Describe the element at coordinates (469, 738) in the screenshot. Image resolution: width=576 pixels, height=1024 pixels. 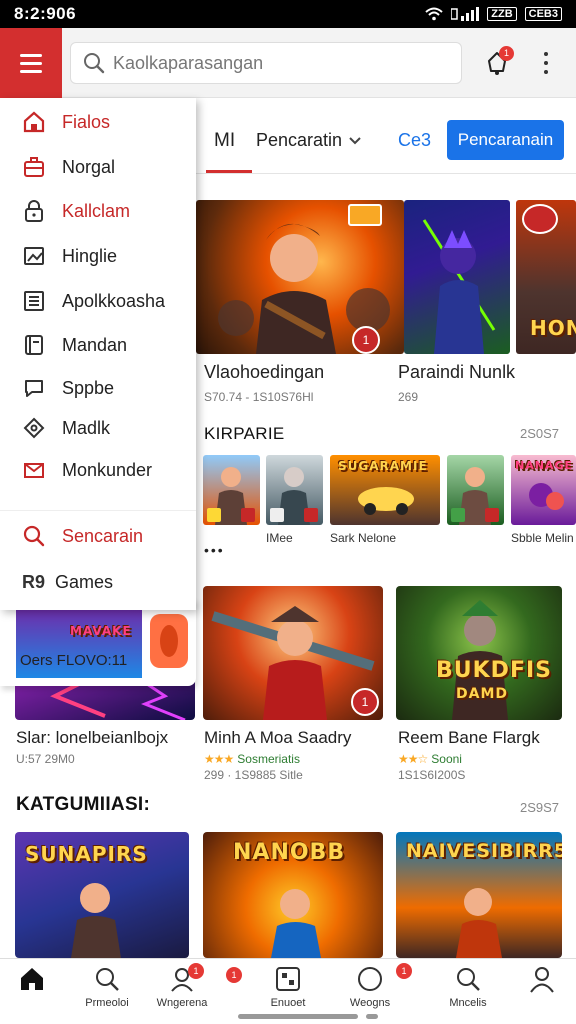
I see `card-title-3: Reem Bane Flargk` at that location.